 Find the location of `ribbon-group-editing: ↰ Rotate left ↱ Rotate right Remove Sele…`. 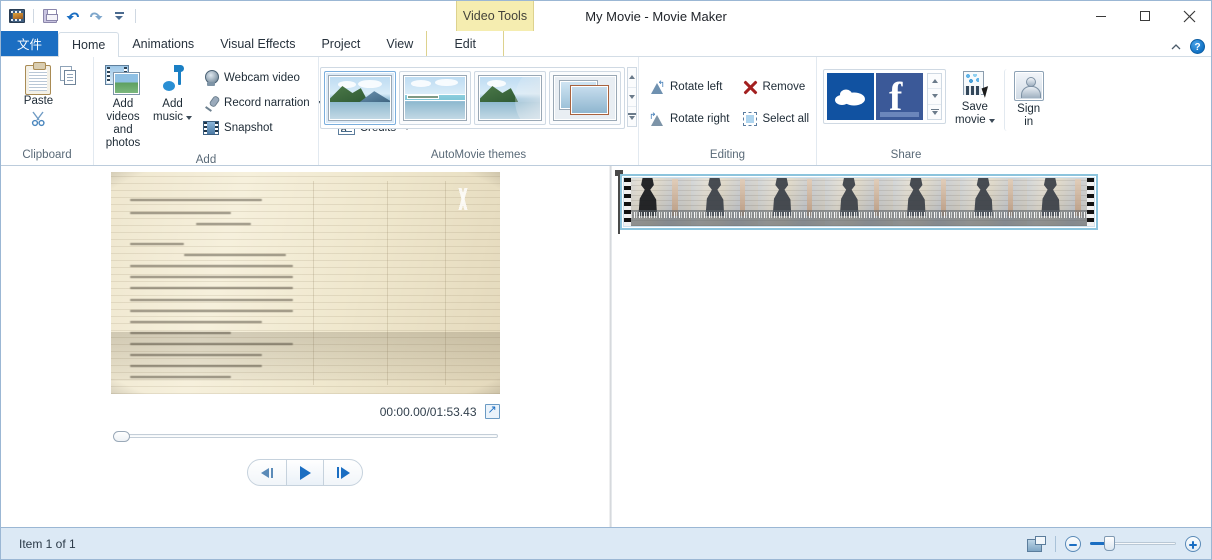

ribbon-group-editing: ↰ Rotate left ↱ Rotate right Remove Sele… is located at coordinates (727, 111).